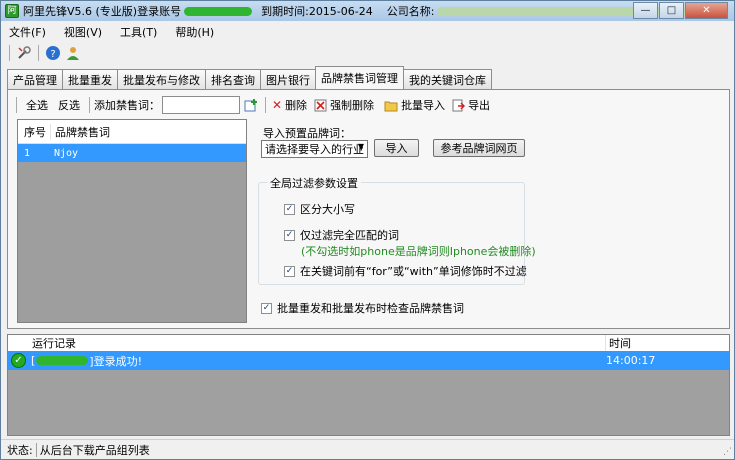 This screenshot has width=735, height=460. What do you see at coordinates (90, 79) in the screenshot?
I see `tab-batch-repost: 批量重发` at bounding box center [90, 79].